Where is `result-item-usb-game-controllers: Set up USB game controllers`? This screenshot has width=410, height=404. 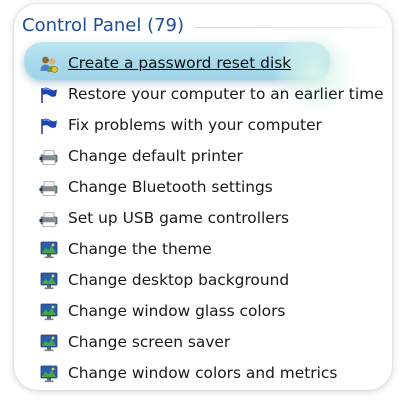 result-item-usb-game-controllers: Set up USB game controllers is located at coordinates (203, 218).